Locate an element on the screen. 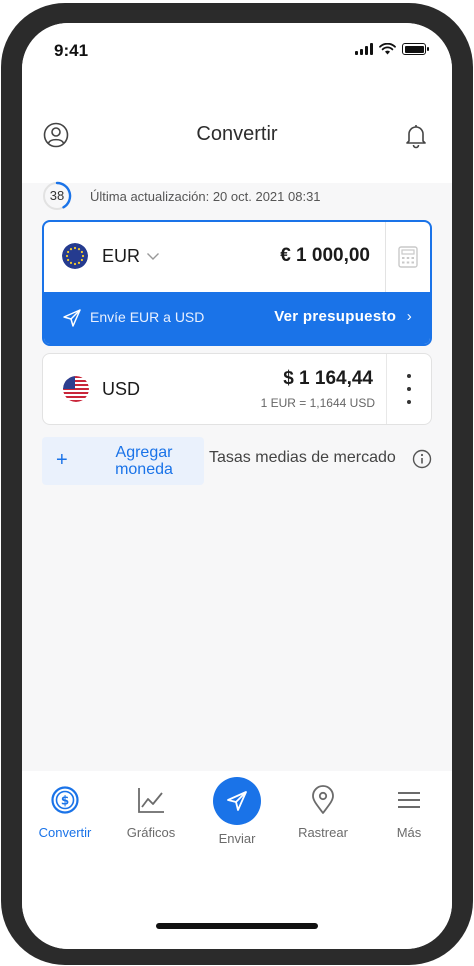  timer-seconds: 38 is located at coordinates (57, 195).